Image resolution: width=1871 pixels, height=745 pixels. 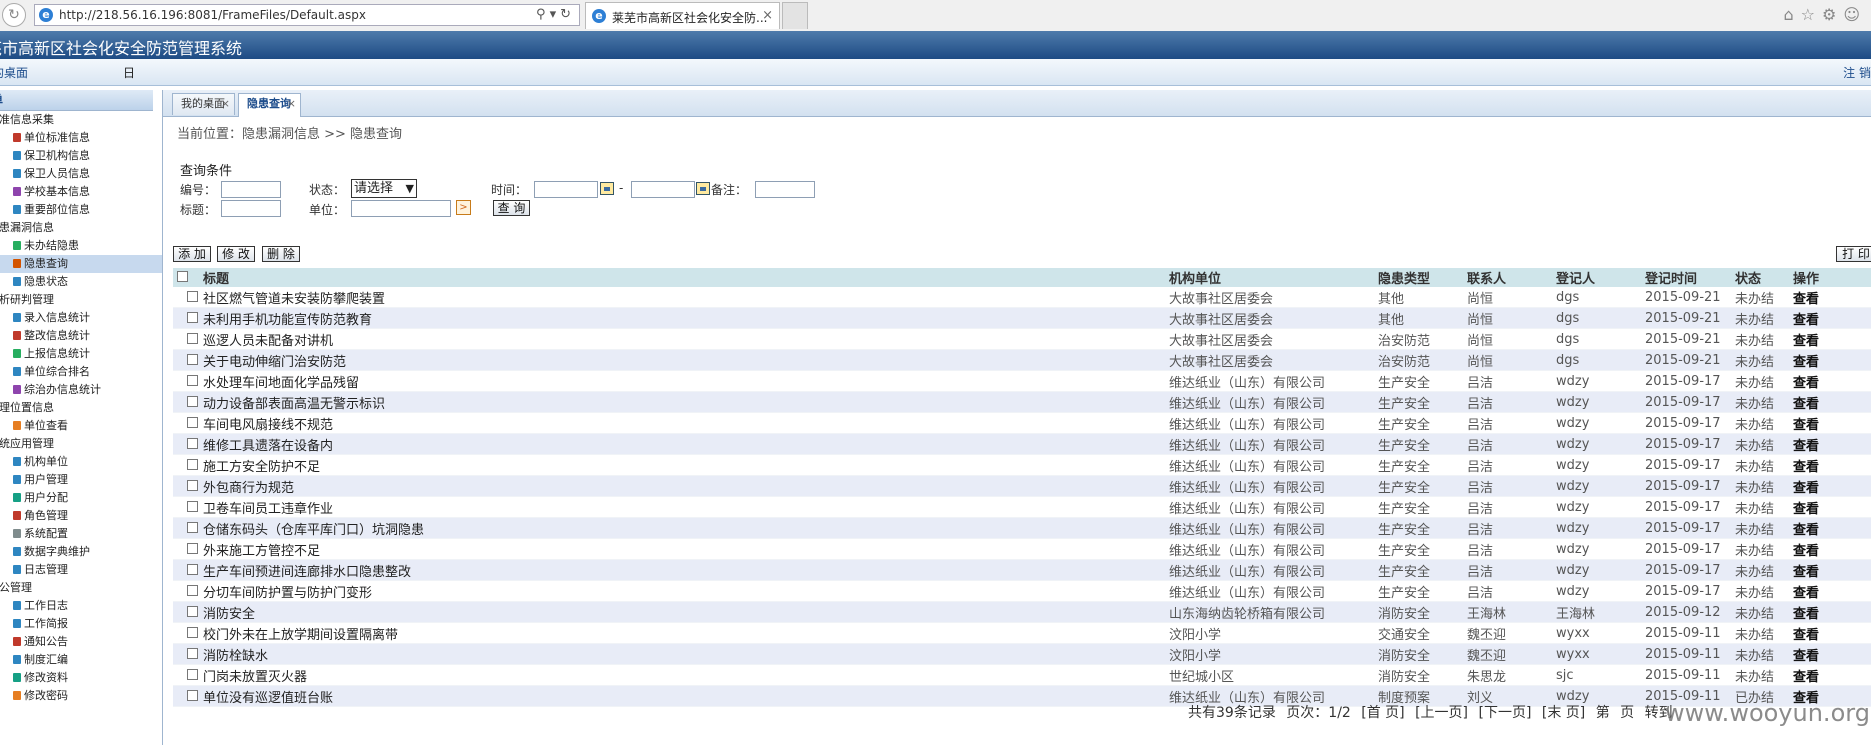 I want to click on table-row: 消防栓缺水 汶阳小学 消防安全 魏丕迎 wyxx 2015-09-11 未办结 查看, so click(x=1022, y=654).